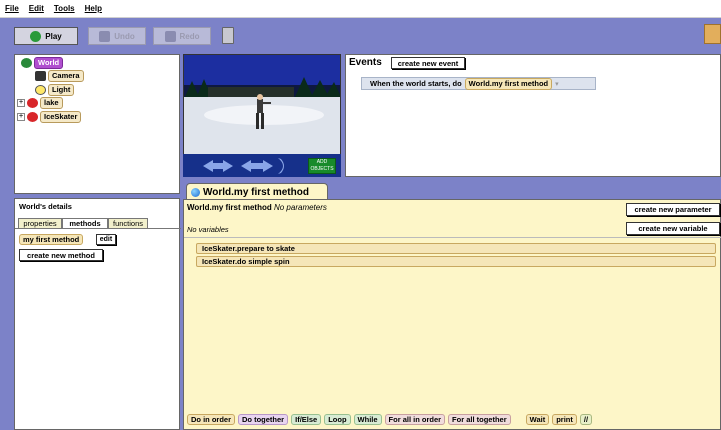 The width and height of the screenshot is (721, 430). Describe the element at coordinates (306, 419) in the screenshot. I see `if-else-tile: If/Else` at that location.